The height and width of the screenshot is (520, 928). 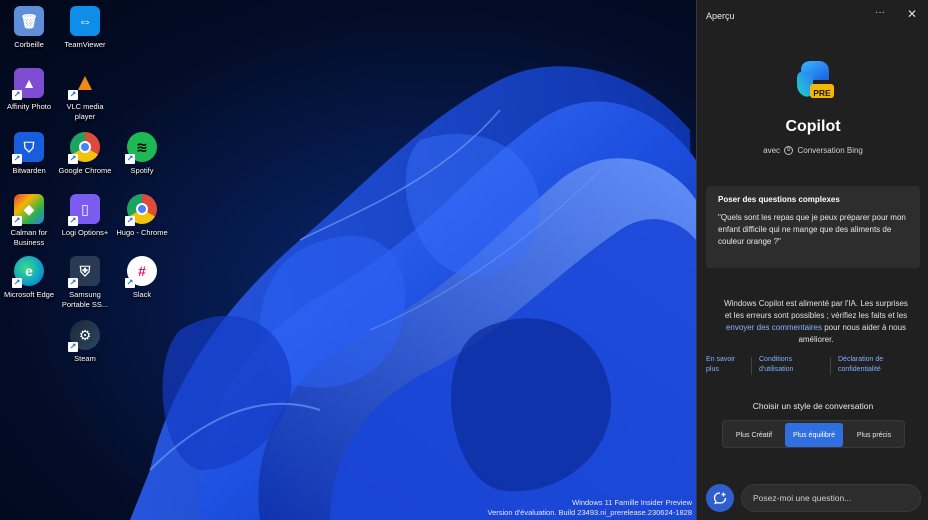 What do you see at coordinates (29, 294) in the screenshot?
I see `desktop-icon-label: Microsoft Edge` at bounding box center [29, 294].